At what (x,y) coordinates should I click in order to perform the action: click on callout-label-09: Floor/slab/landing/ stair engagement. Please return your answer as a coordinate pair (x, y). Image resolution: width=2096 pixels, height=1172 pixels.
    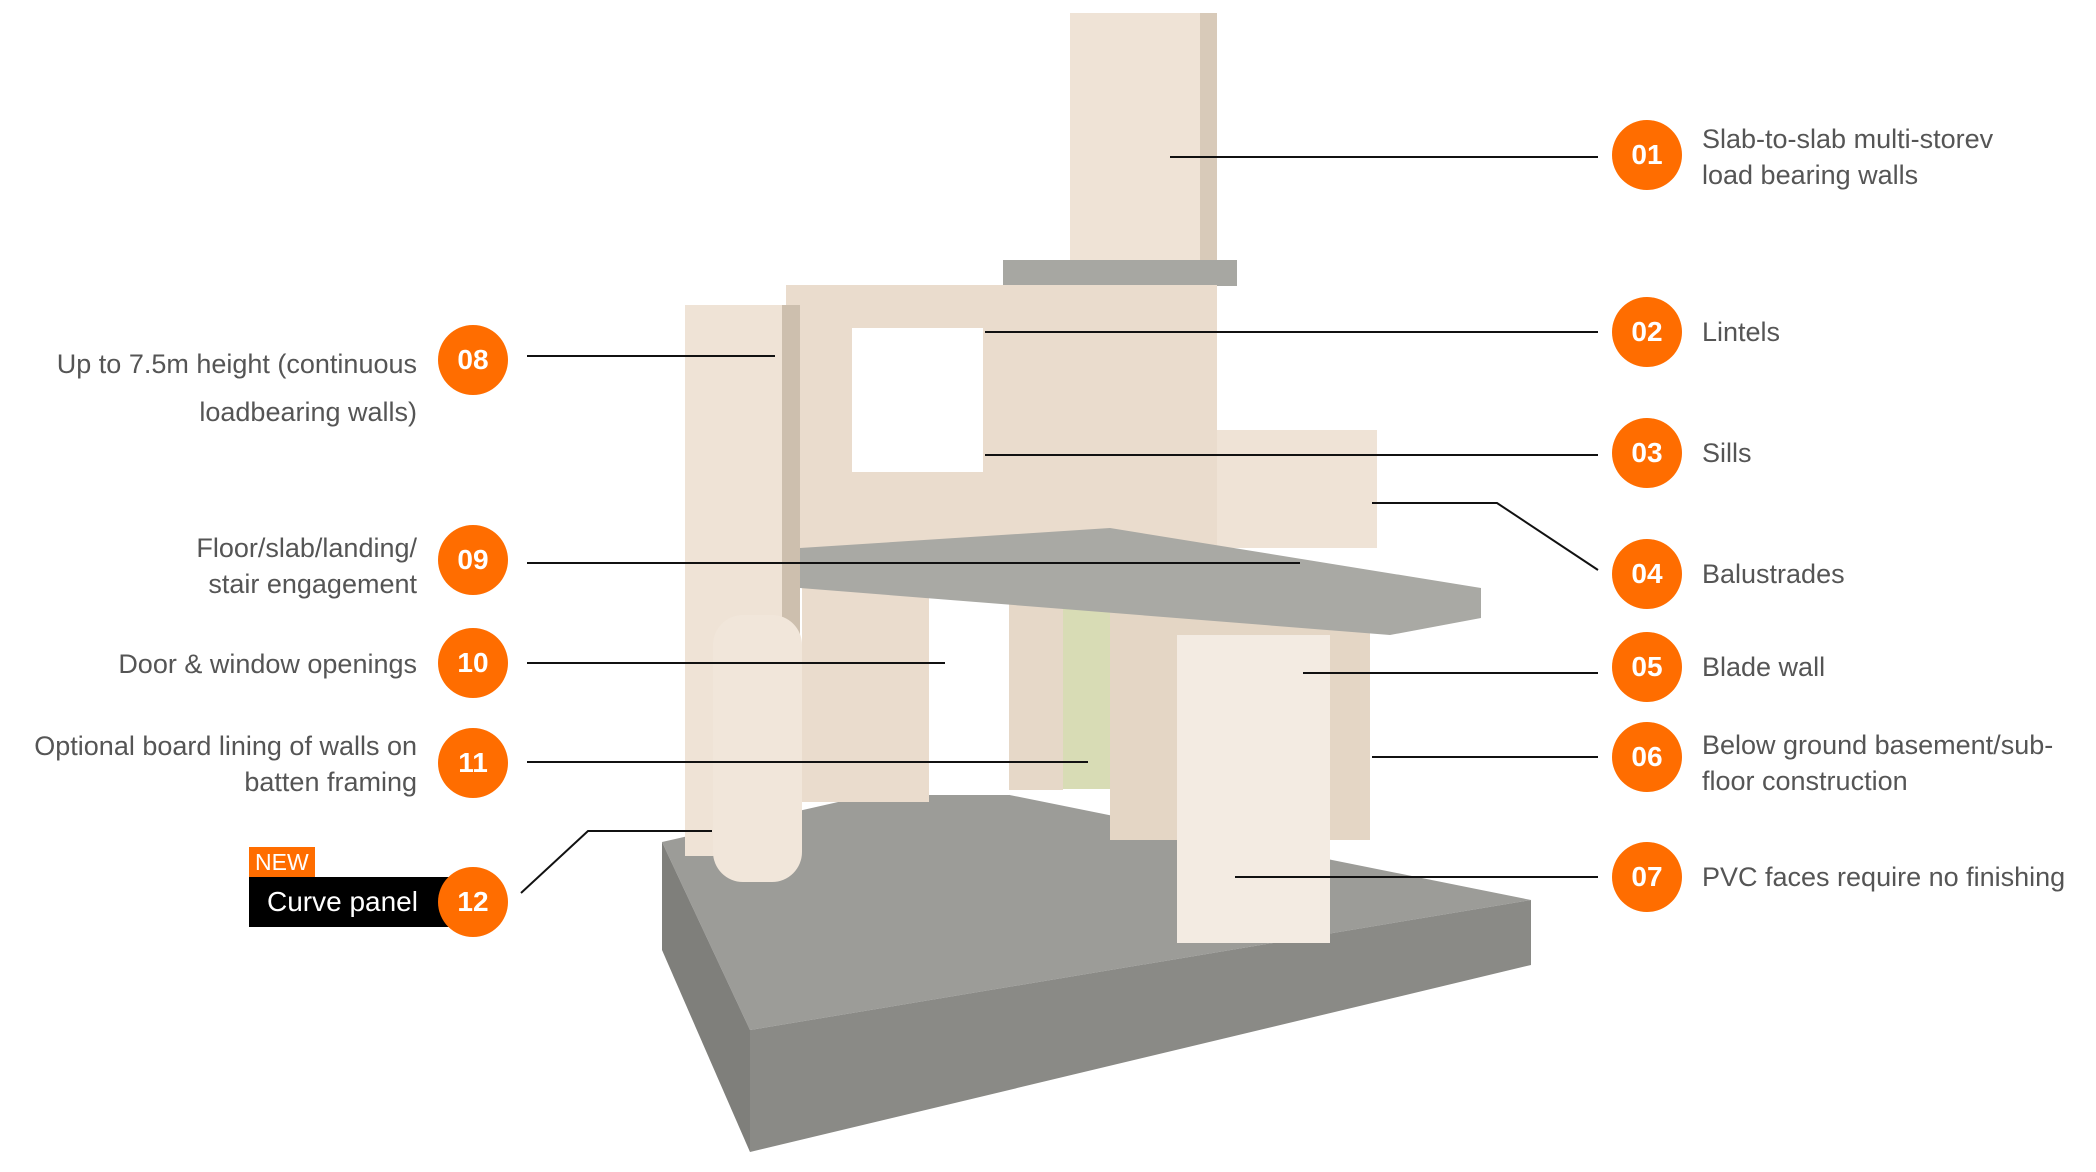
    Looking at the image, I should click on (306, 566).